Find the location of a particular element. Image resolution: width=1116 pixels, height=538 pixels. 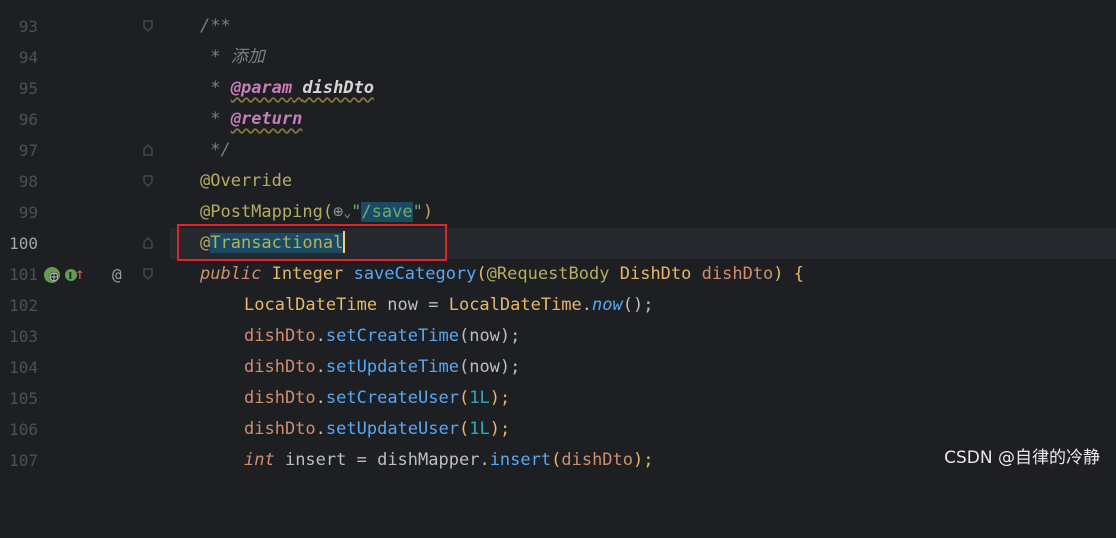

gutter-line-97: 97 is located at coordinates (85, 150).